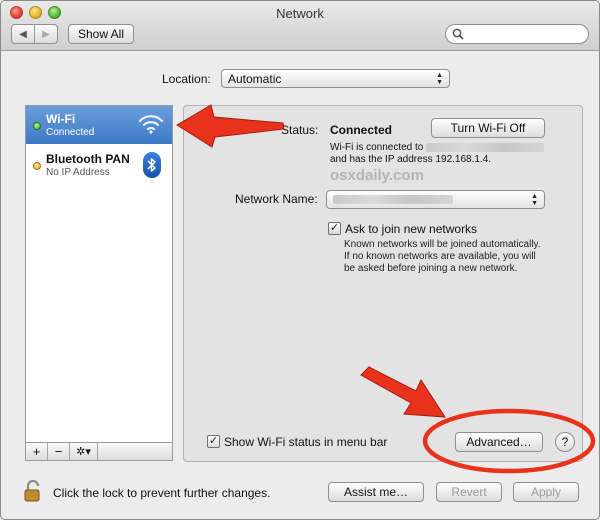  I want to click on turn-wifi-off-button: Turn Wi-Fi Off, so click(488, 128).